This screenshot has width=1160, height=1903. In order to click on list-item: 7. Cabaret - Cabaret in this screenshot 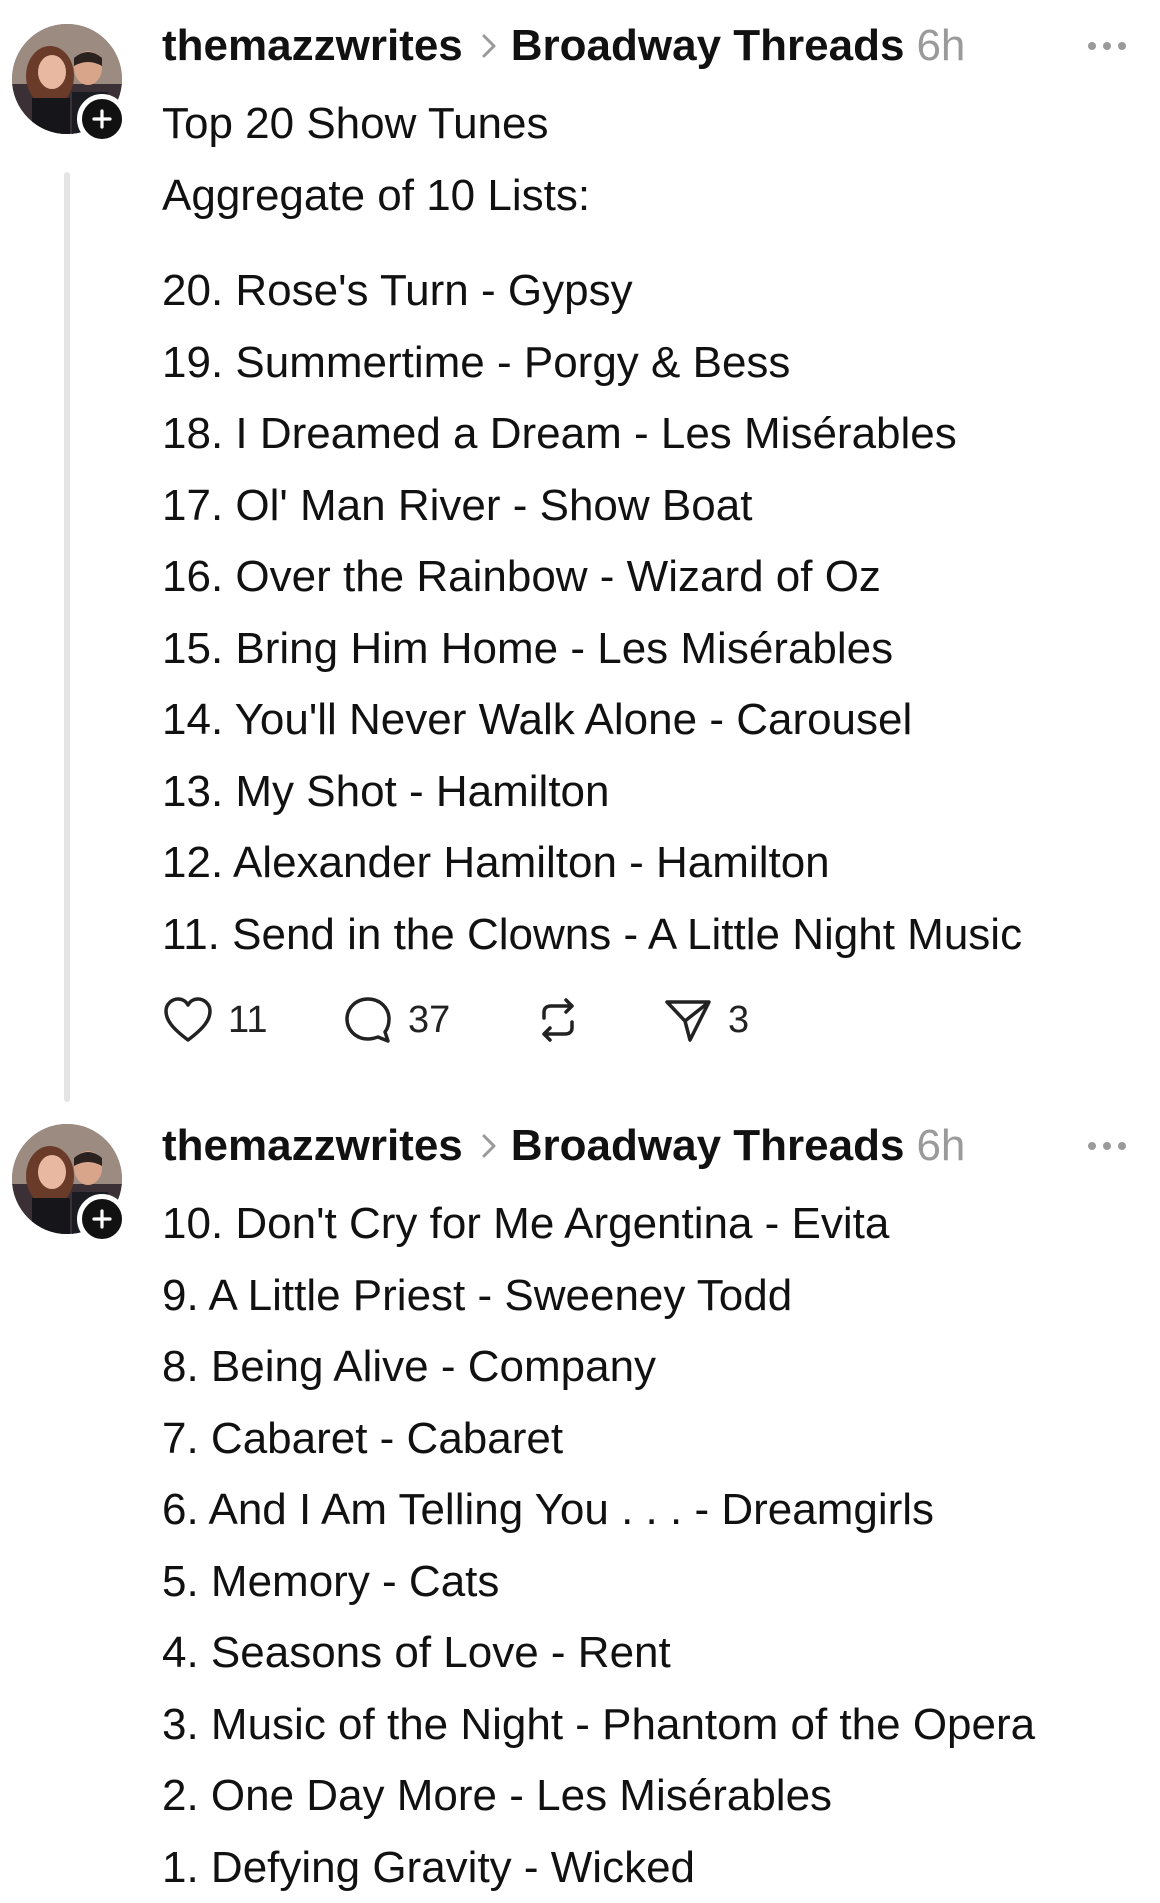, I will do `click(656, 1439)`.